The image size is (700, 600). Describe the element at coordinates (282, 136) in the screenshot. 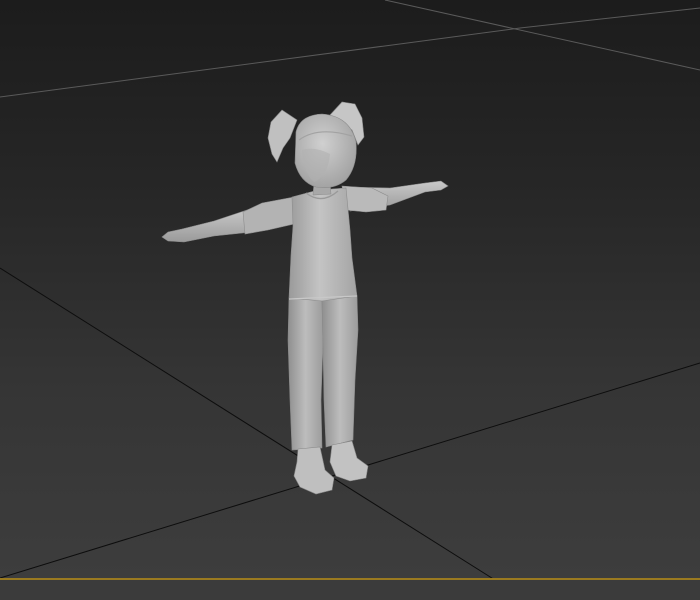

I see `left-pigtail` at that location.